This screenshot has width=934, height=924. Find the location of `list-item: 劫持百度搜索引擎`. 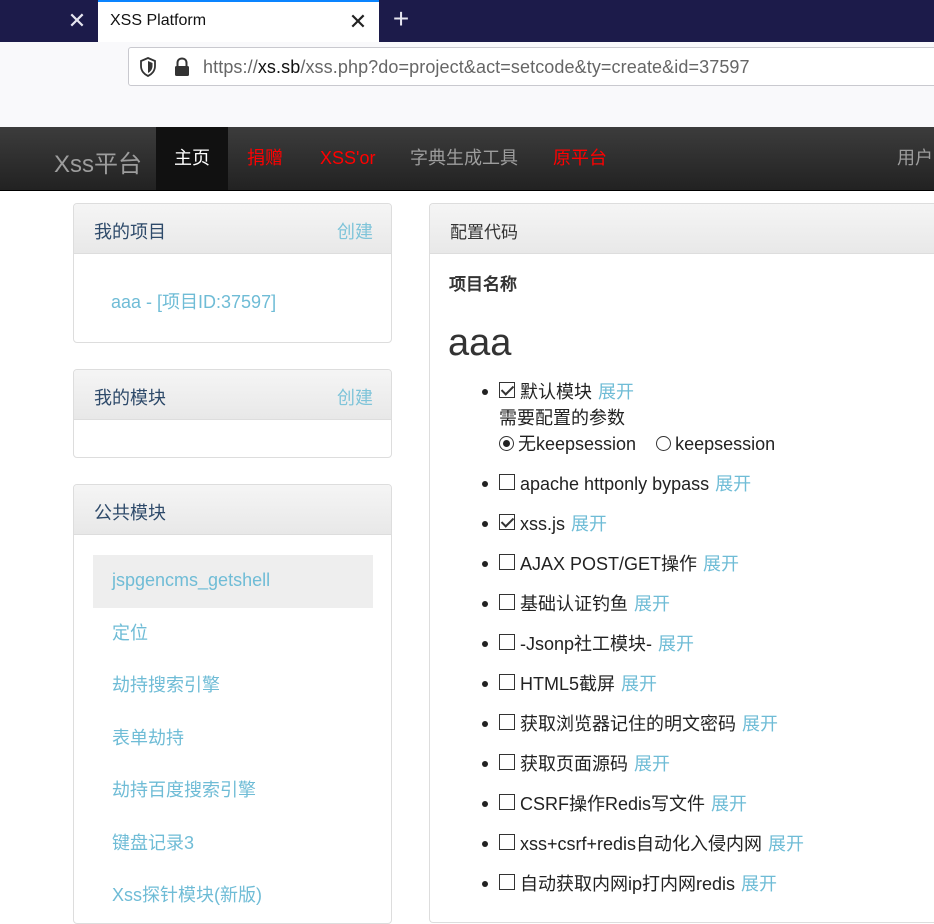

list-item: 劫持百度搜索引擎 is located at coordinates (233, 791).